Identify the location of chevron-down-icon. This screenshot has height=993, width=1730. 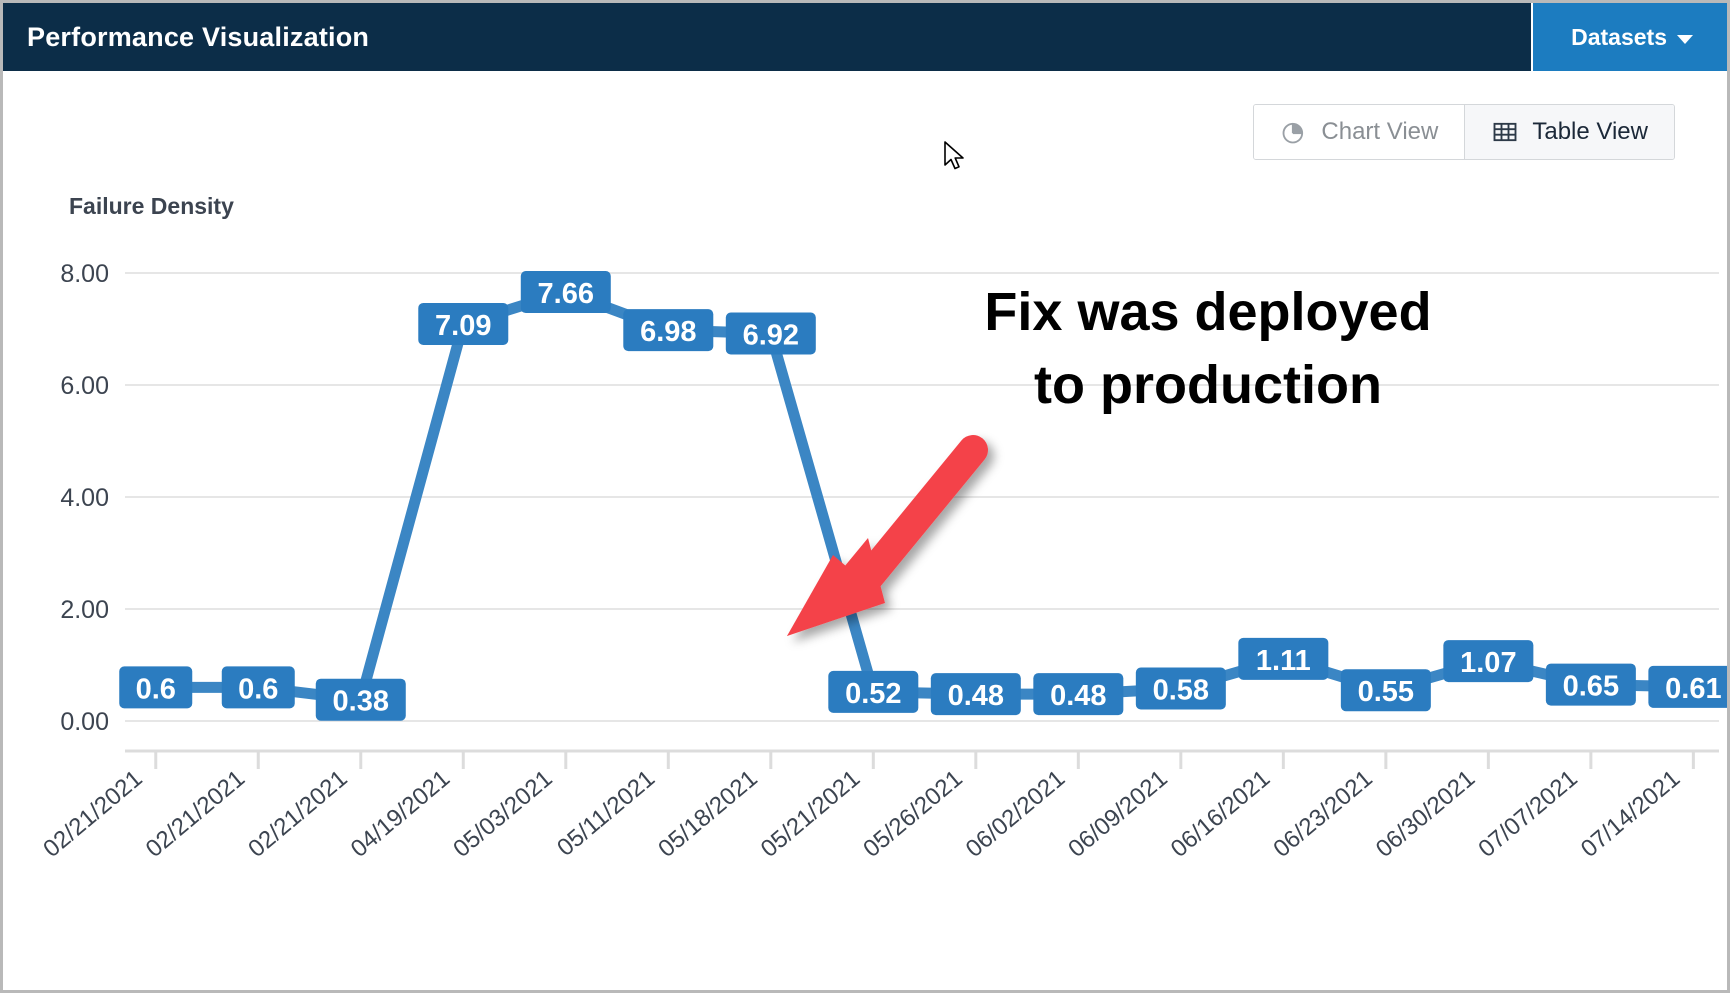
(1685, 39).